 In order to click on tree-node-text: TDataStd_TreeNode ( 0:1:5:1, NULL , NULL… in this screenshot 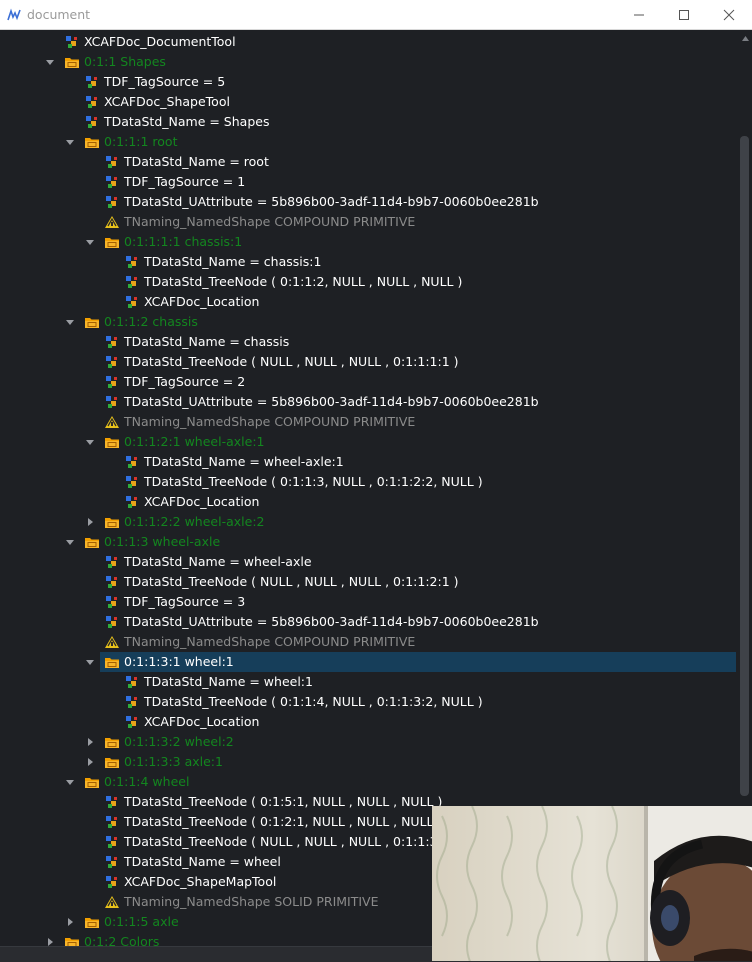, I will do `click(283, 801)`.